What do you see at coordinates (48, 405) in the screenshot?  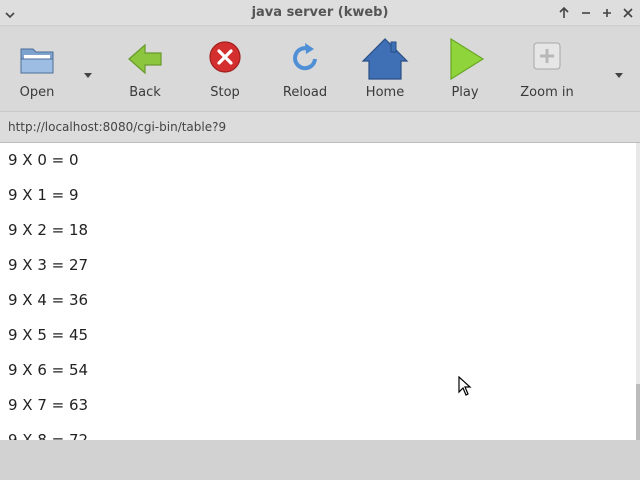 I see `table-line: 9 X 7 = 63` at bounding box center [48, 405].